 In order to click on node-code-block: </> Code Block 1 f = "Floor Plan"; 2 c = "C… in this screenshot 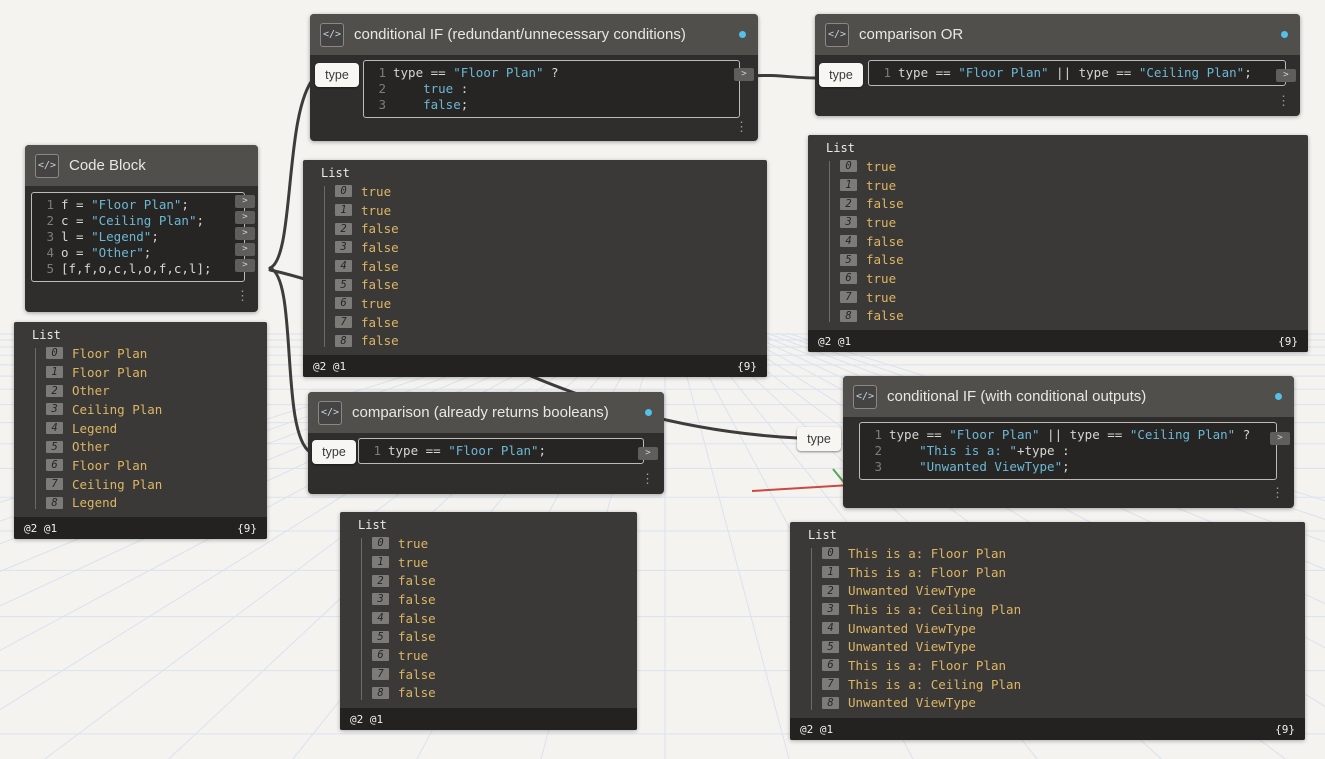, I will do `click(141, 228)`.